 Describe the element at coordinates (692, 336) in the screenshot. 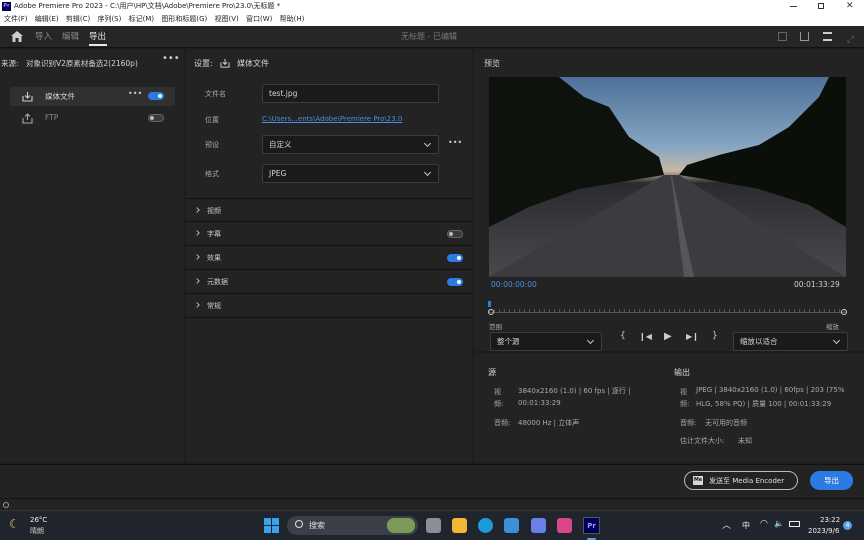

I see `step-forward-icon: ▶❙` at that location.